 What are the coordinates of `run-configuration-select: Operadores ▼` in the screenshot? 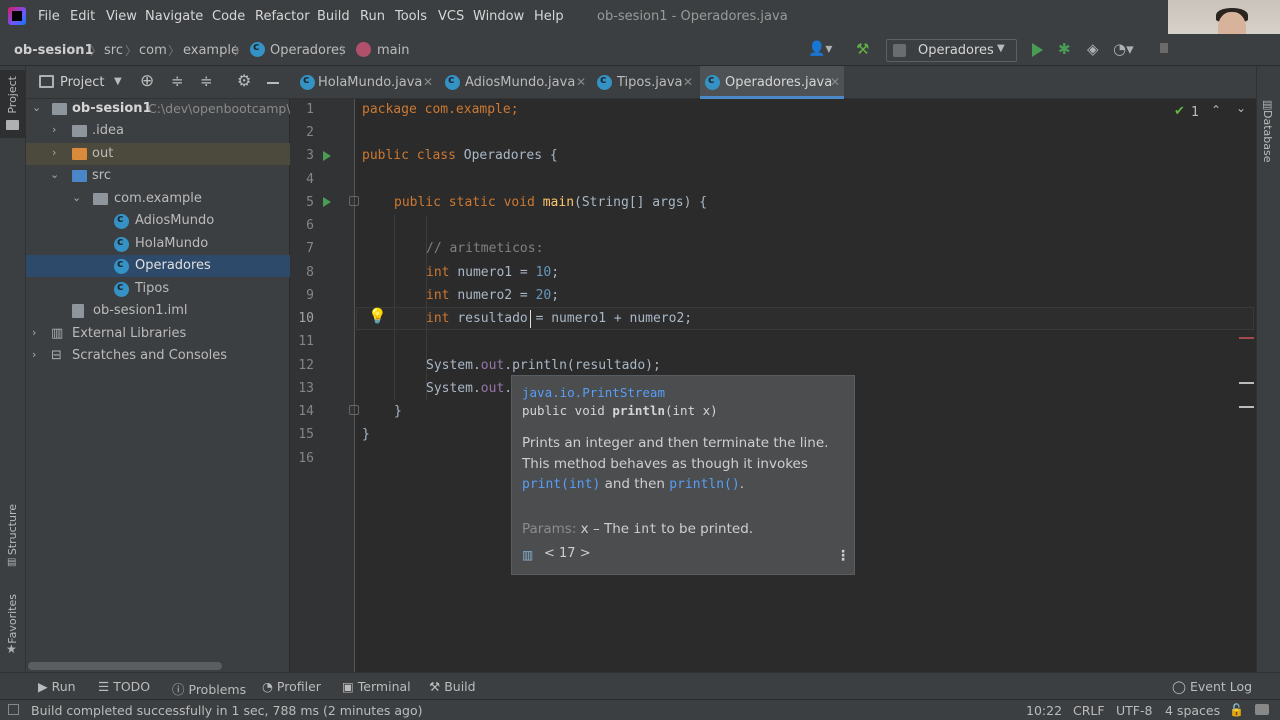 It's located at (951, 50).